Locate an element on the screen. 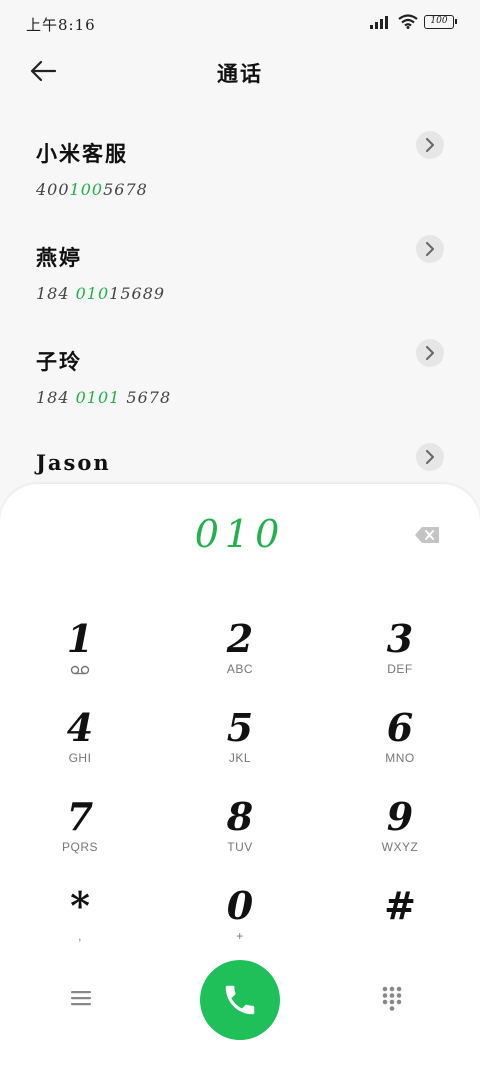 This screenshot has height=1066, width=480. contact-name: 小米客服 is located at coordinates (82, 153).